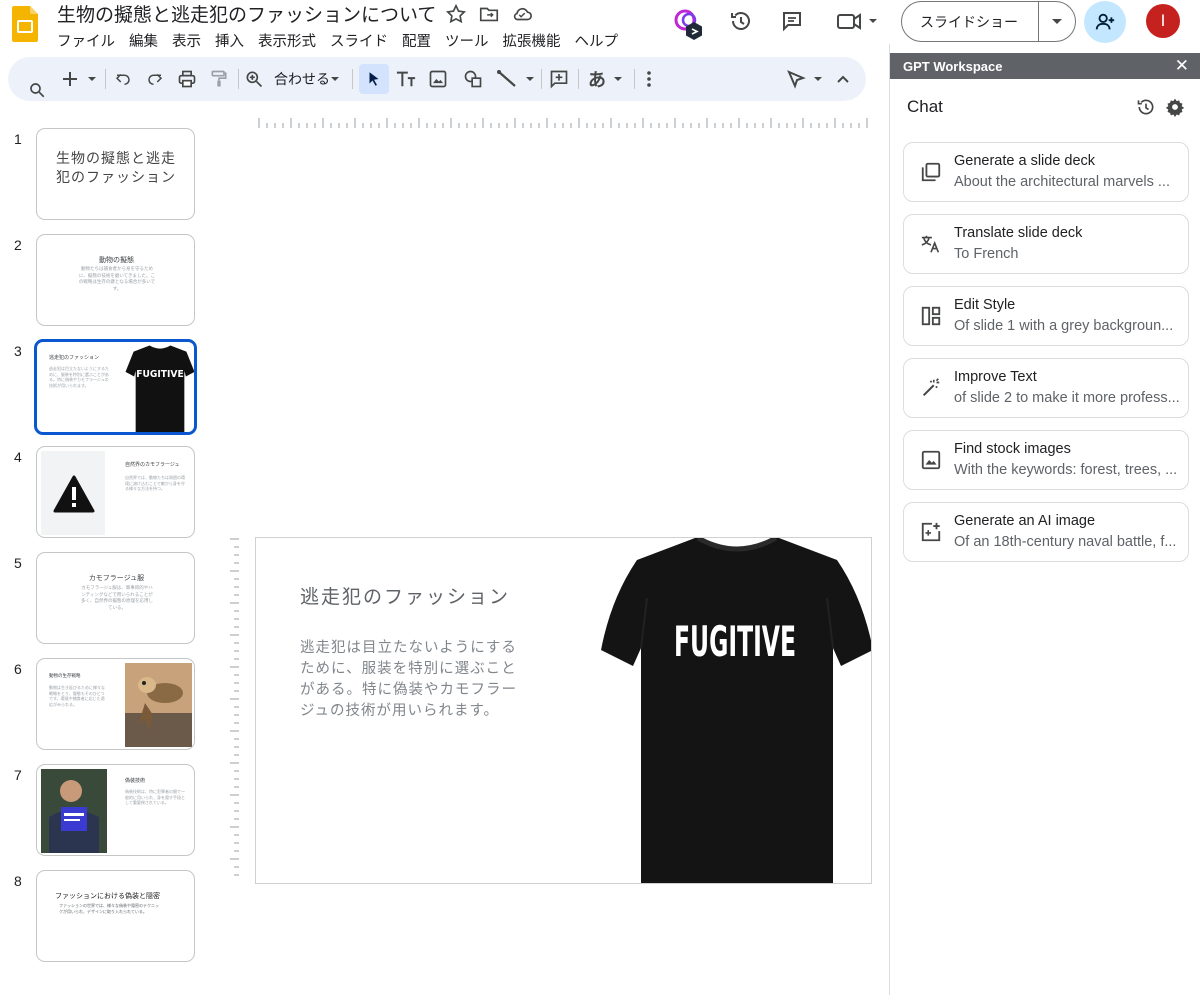 The image size is (1200, 995). I want to click on thumb-body: 自然界では、動物たちは周囲の環境に溶け込むことで敵から身を守る様々な方法を持つ。, so click(155, 483).